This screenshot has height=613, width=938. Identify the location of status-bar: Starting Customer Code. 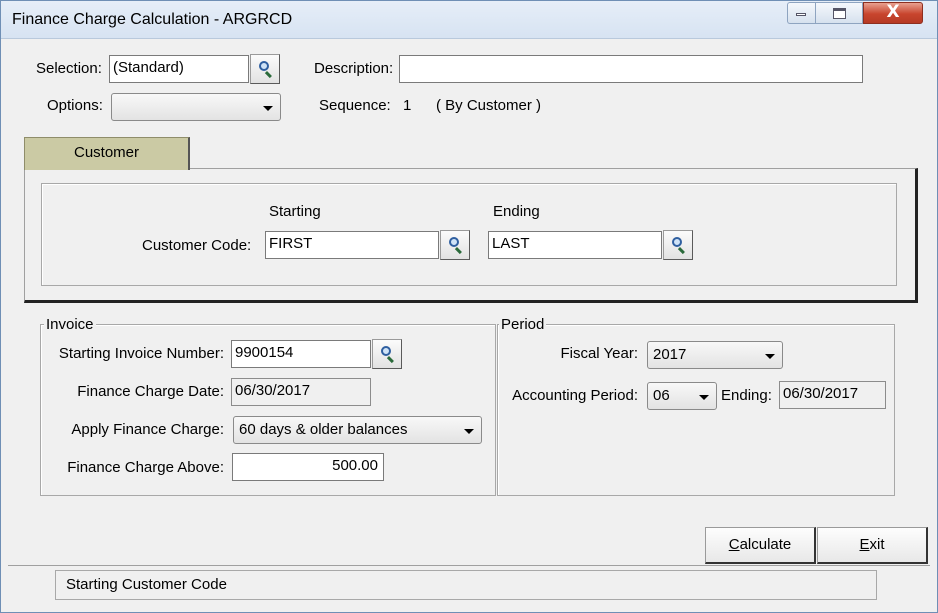
(469, 585).